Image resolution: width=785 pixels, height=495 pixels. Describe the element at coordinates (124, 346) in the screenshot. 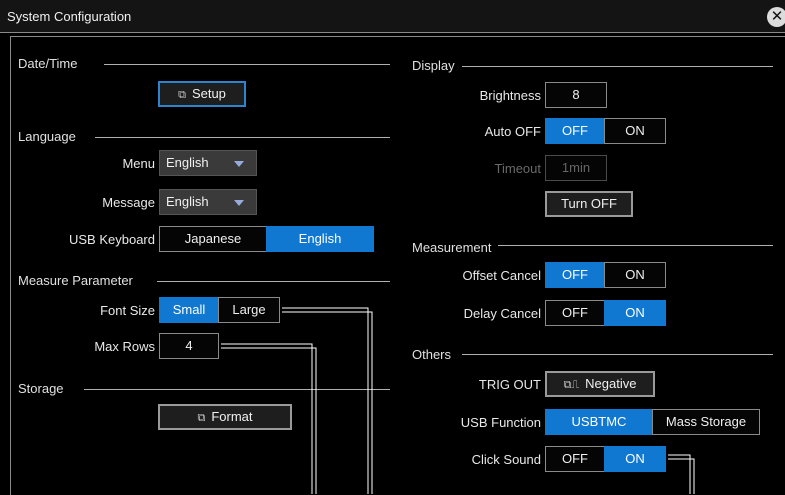

I see `max-rows-label: Max Rows` at that location.